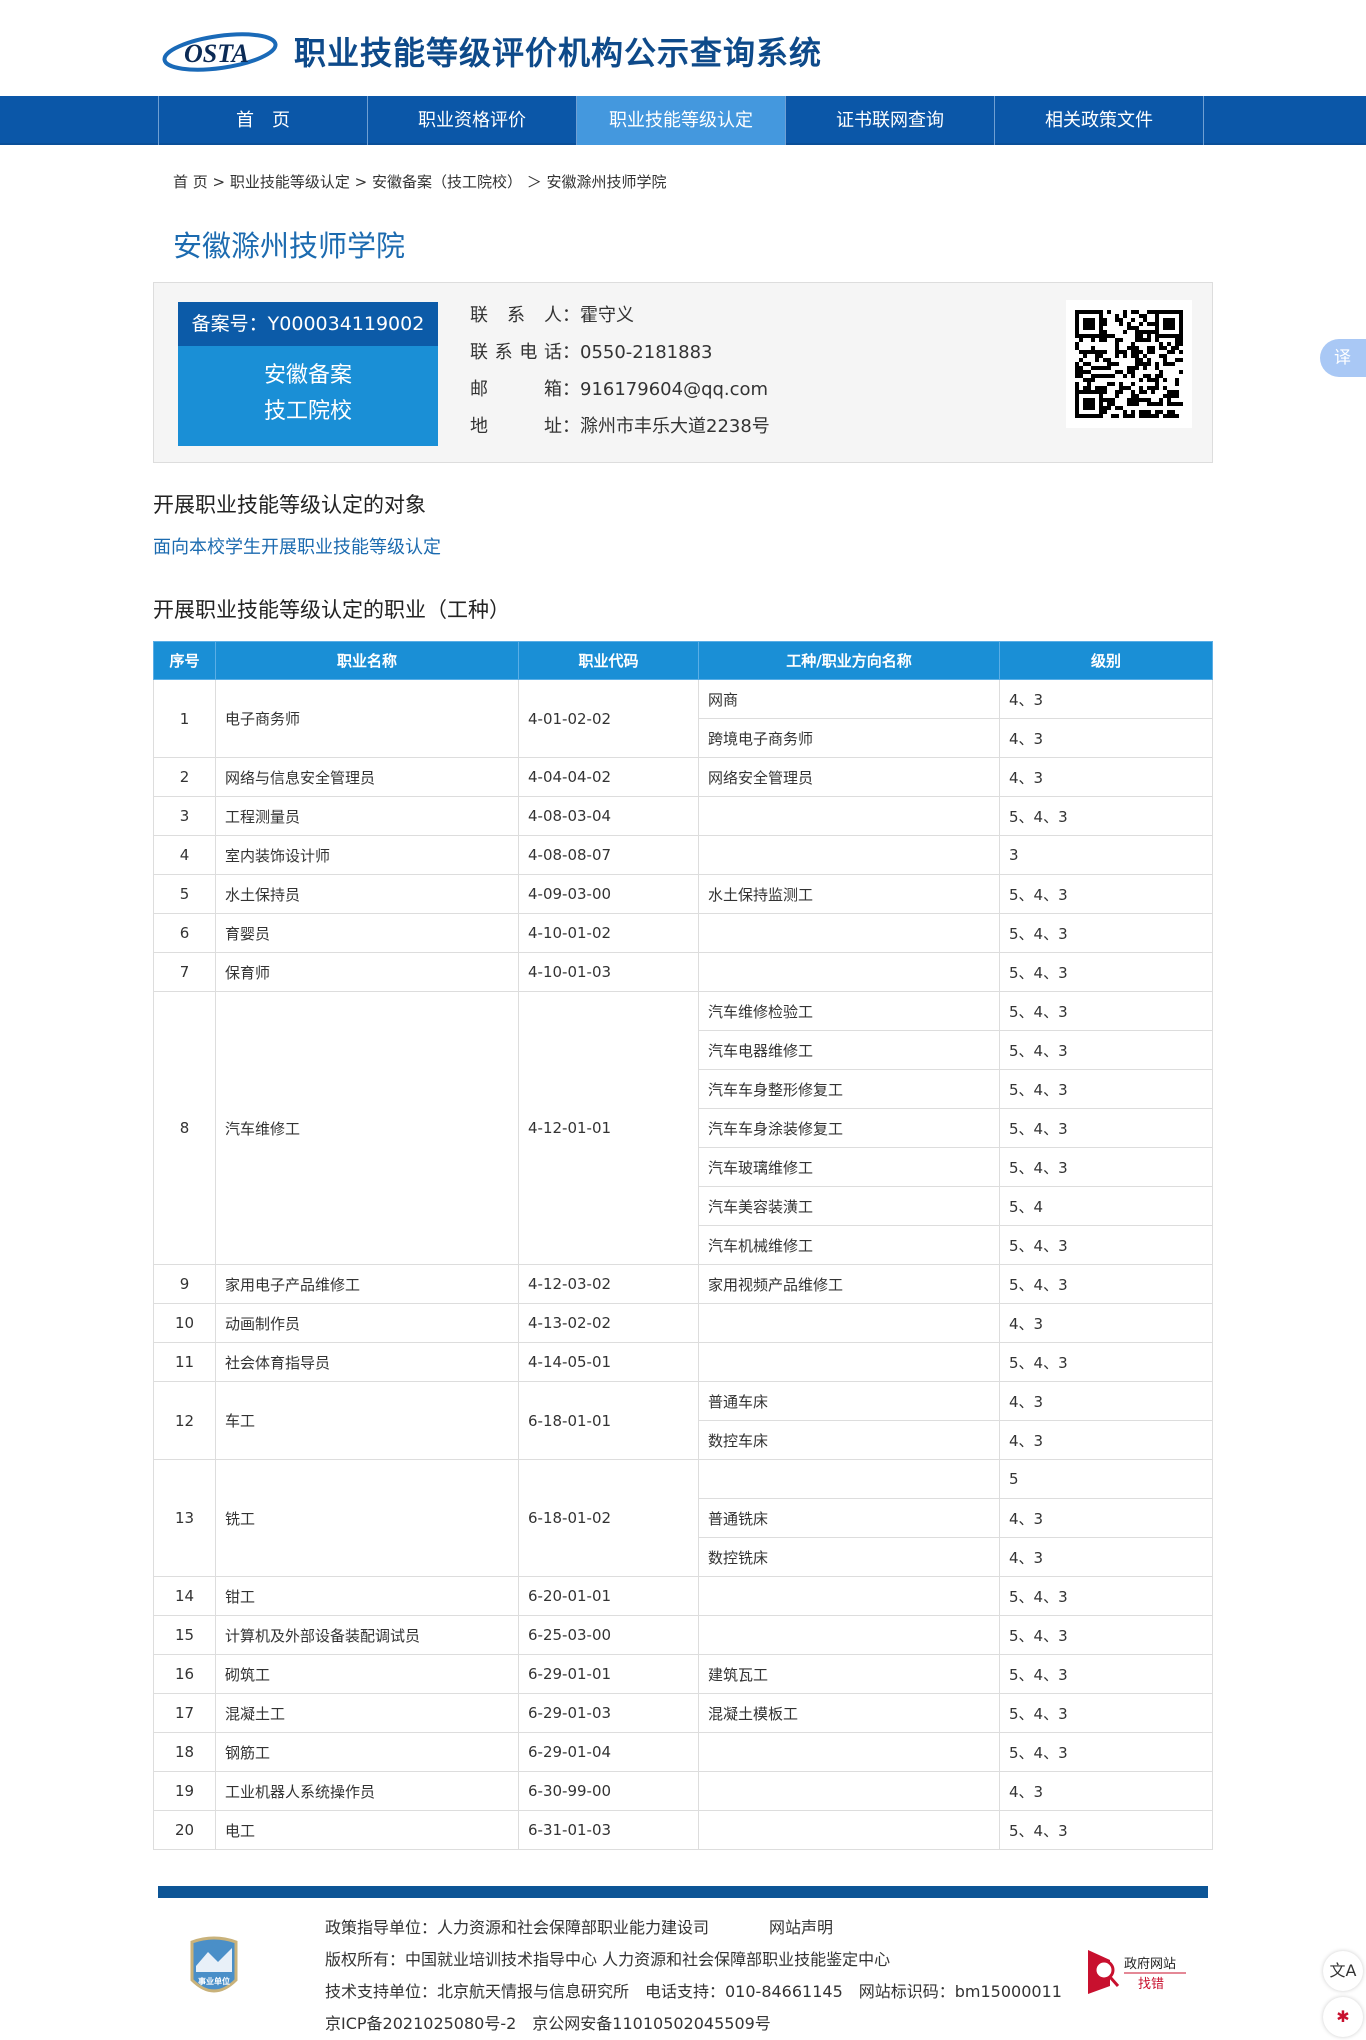 This screenshot has width=1366, height=2040. What do you see at coordinates (367, 855) in the screenshot?
I see `cell-name: 室内装饰设计师` at bounding box center [367, 855].